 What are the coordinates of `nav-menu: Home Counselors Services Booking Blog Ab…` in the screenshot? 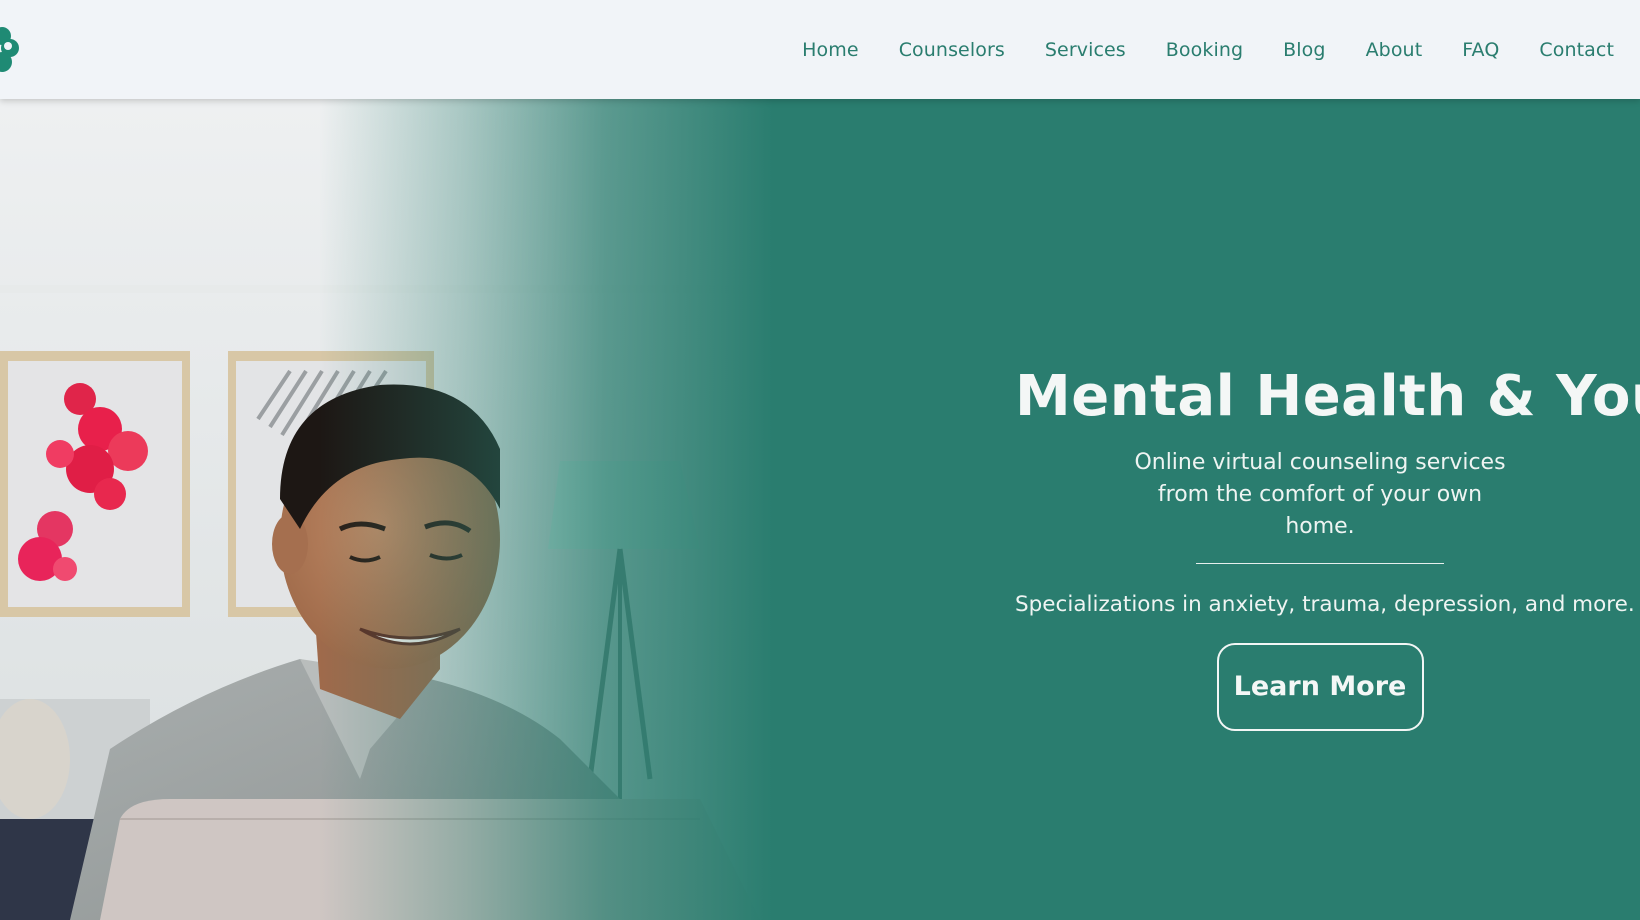 It's located at (1188, 49).